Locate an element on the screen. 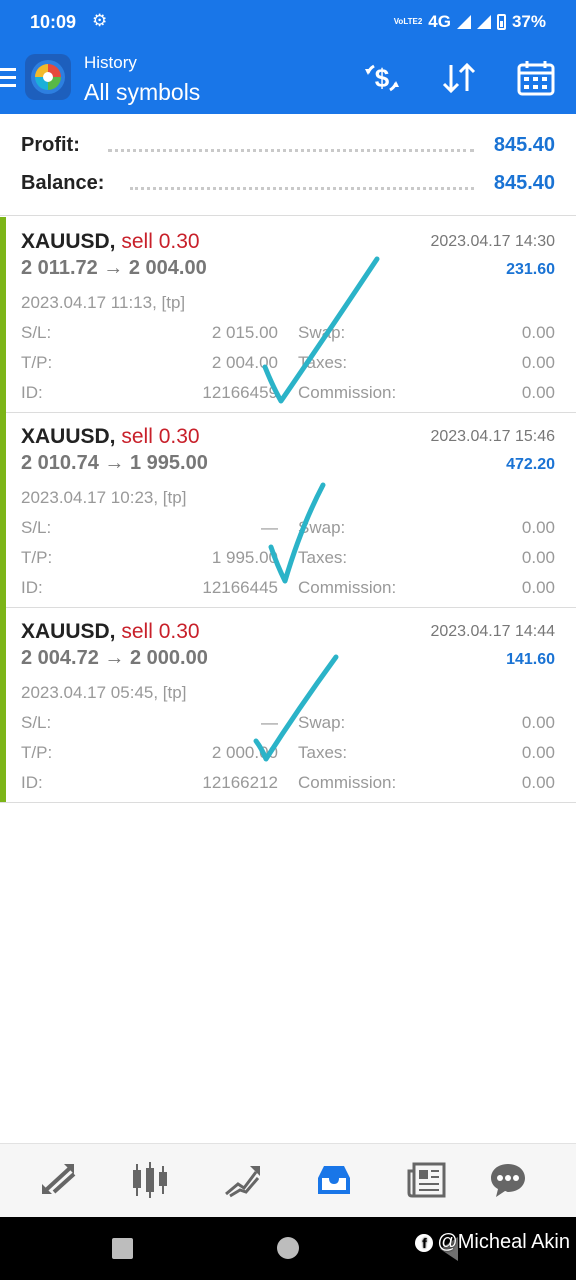  settings-gear-icon: ⚙ is located at coordinates (100, 20).